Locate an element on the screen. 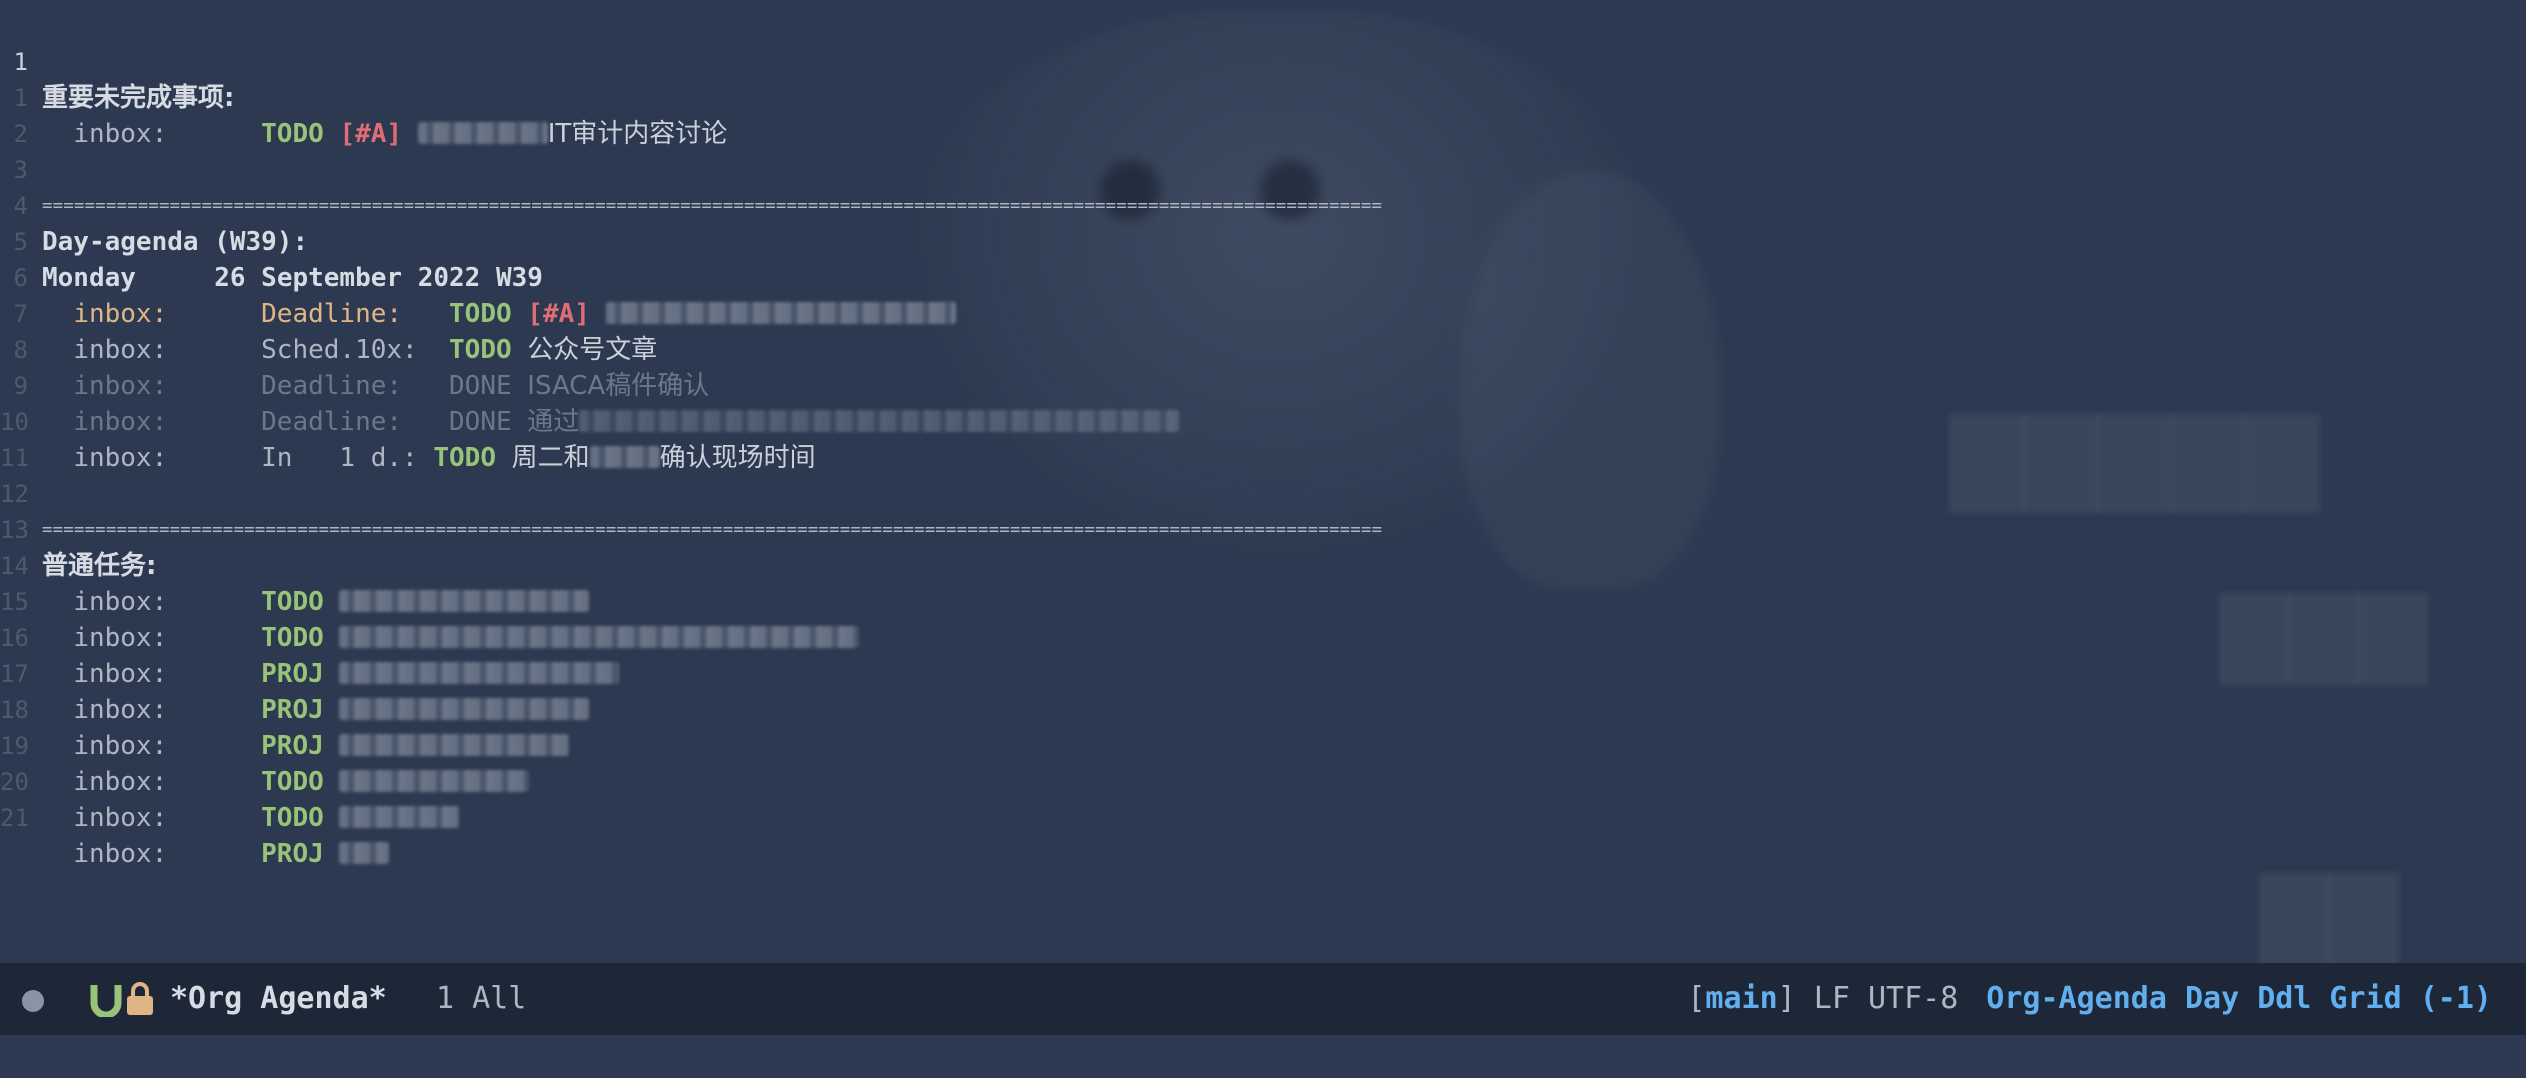 The width and height of the screenshot is (2526, 1078). agenda-line: 20 inbox: TODO is located at coordinates (1263, 780).